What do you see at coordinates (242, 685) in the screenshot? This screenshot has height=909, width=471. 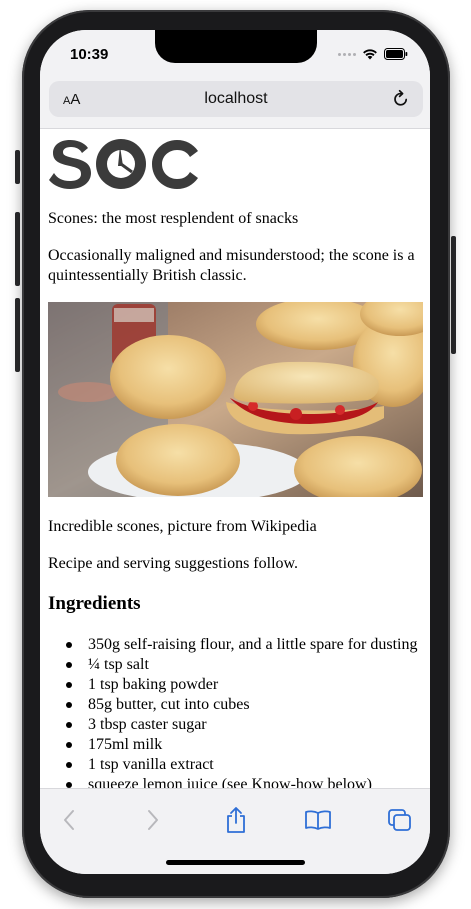 I see `list-item: 1 tsp baking powder` at bounding box center [242, 685].